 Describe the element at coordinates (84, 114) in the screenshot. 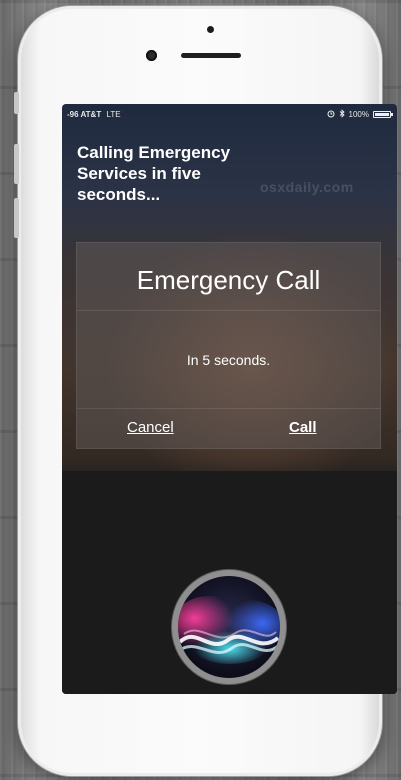

I see `carrier-label: -96 AT&T` at that location.